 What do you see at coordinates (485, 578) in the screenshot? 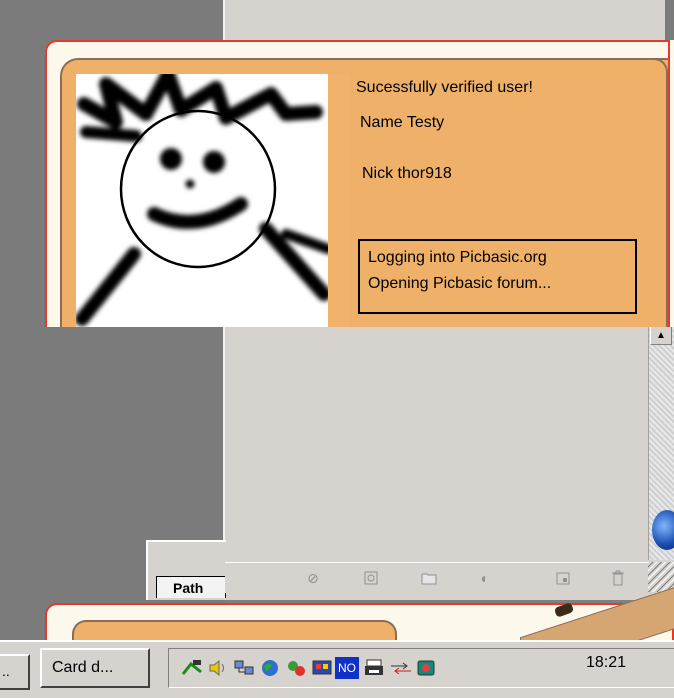
I see `eraser-icon: ◐` at bounding box center [485, 578].